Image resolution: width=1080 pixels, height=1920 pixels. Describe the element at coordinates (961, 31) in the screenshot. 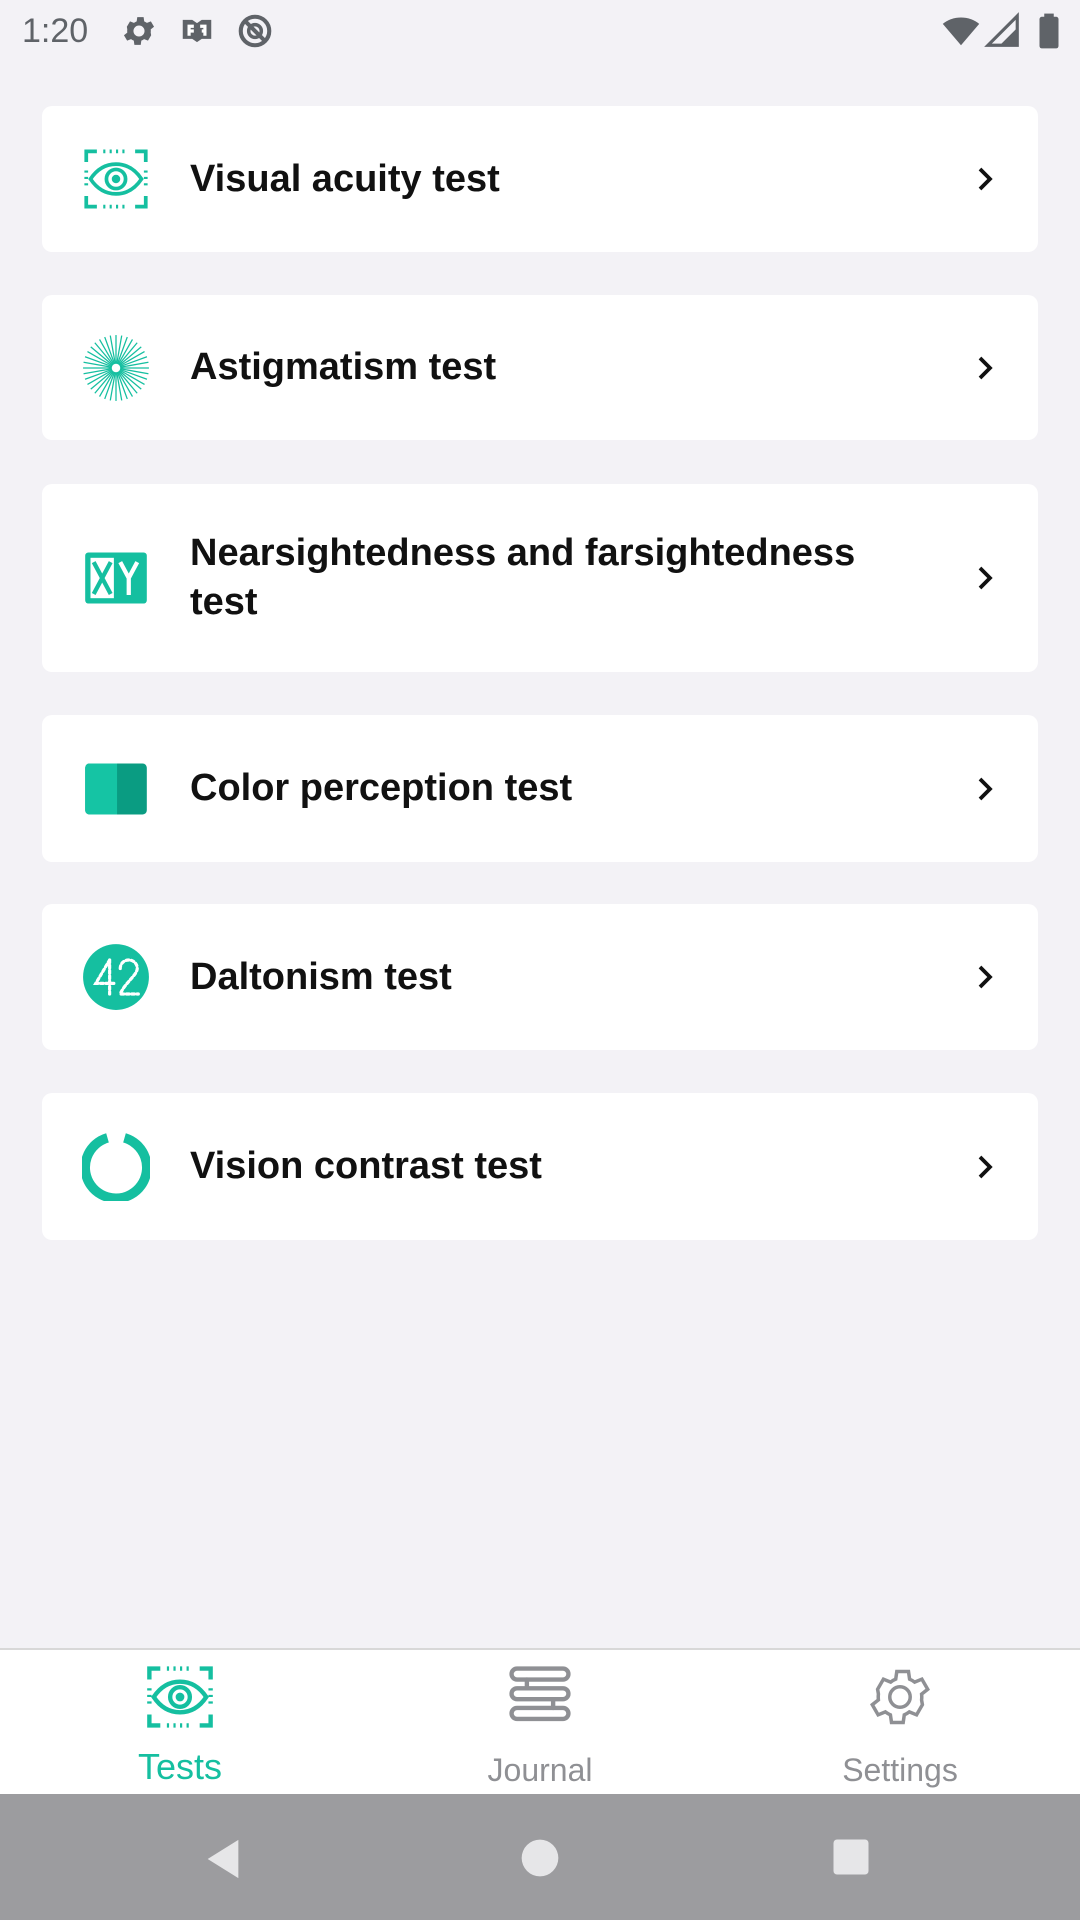

I see `wifi-icon` at that location.